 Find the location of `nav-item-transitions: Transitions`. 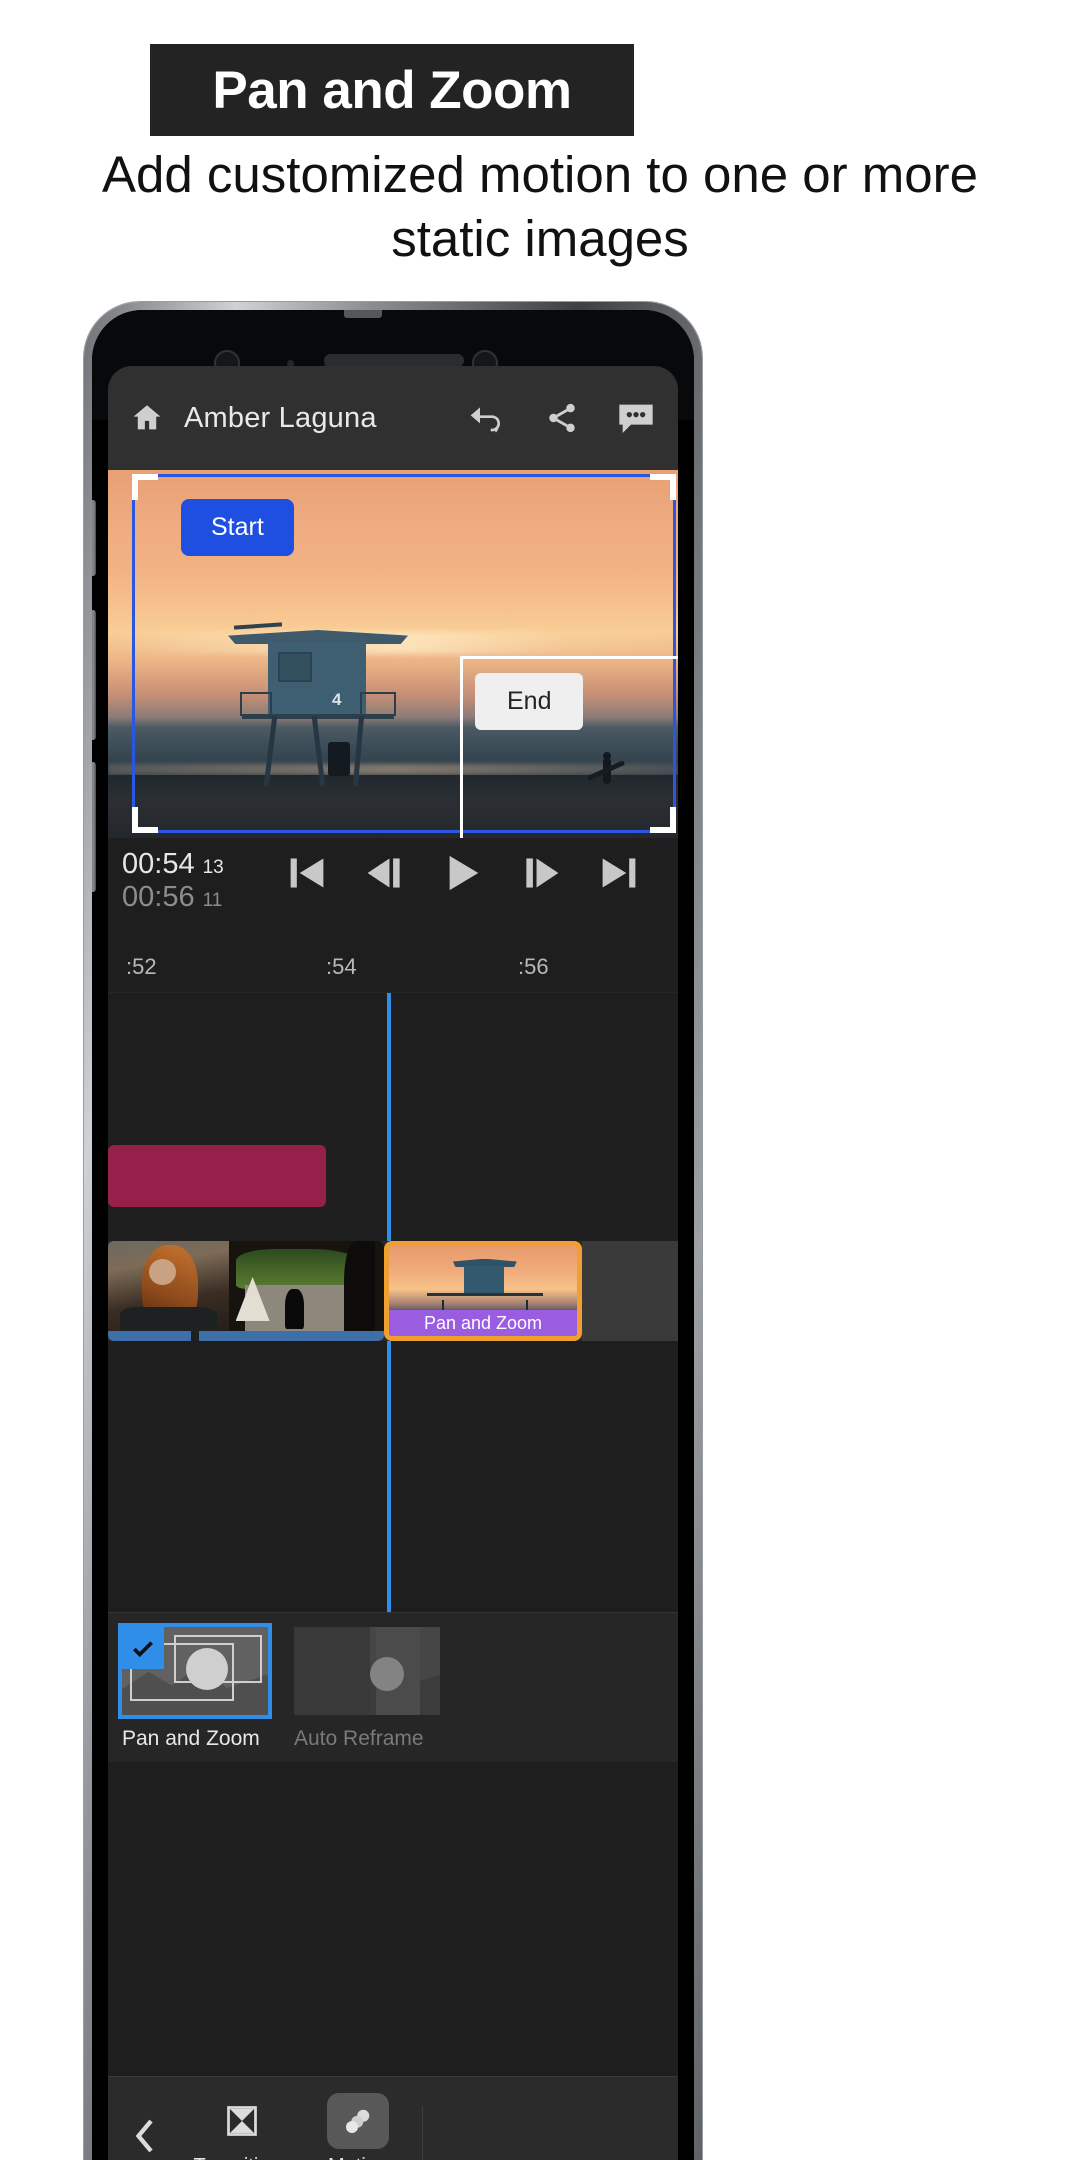

nav-item-transitions: Transitions is located at coordinates (242, 2126).